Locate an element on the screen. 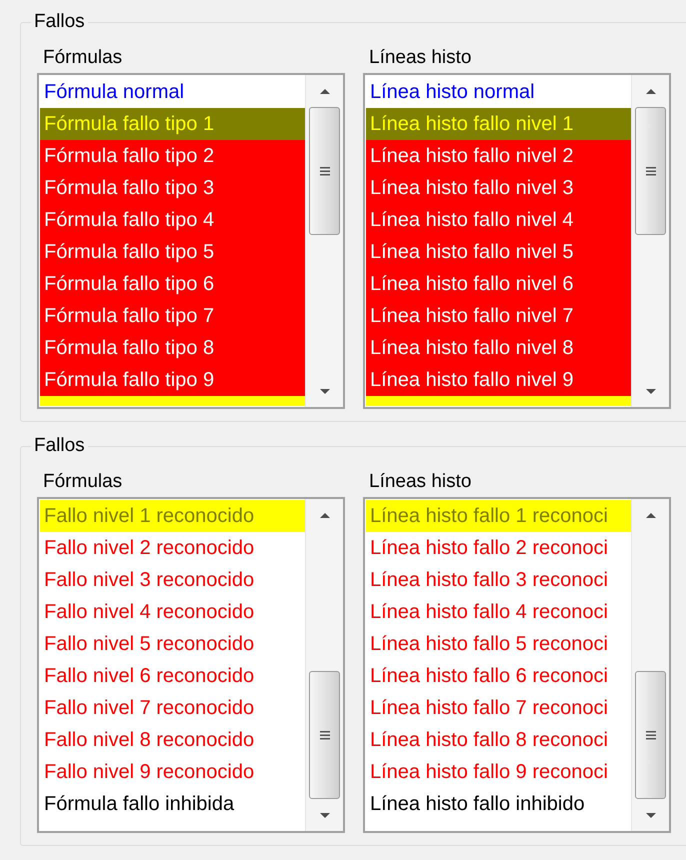 This screenshot has height=860, width=686. list-item: Fórmula fallo tipo 6 is located at coordinates (172, 284).